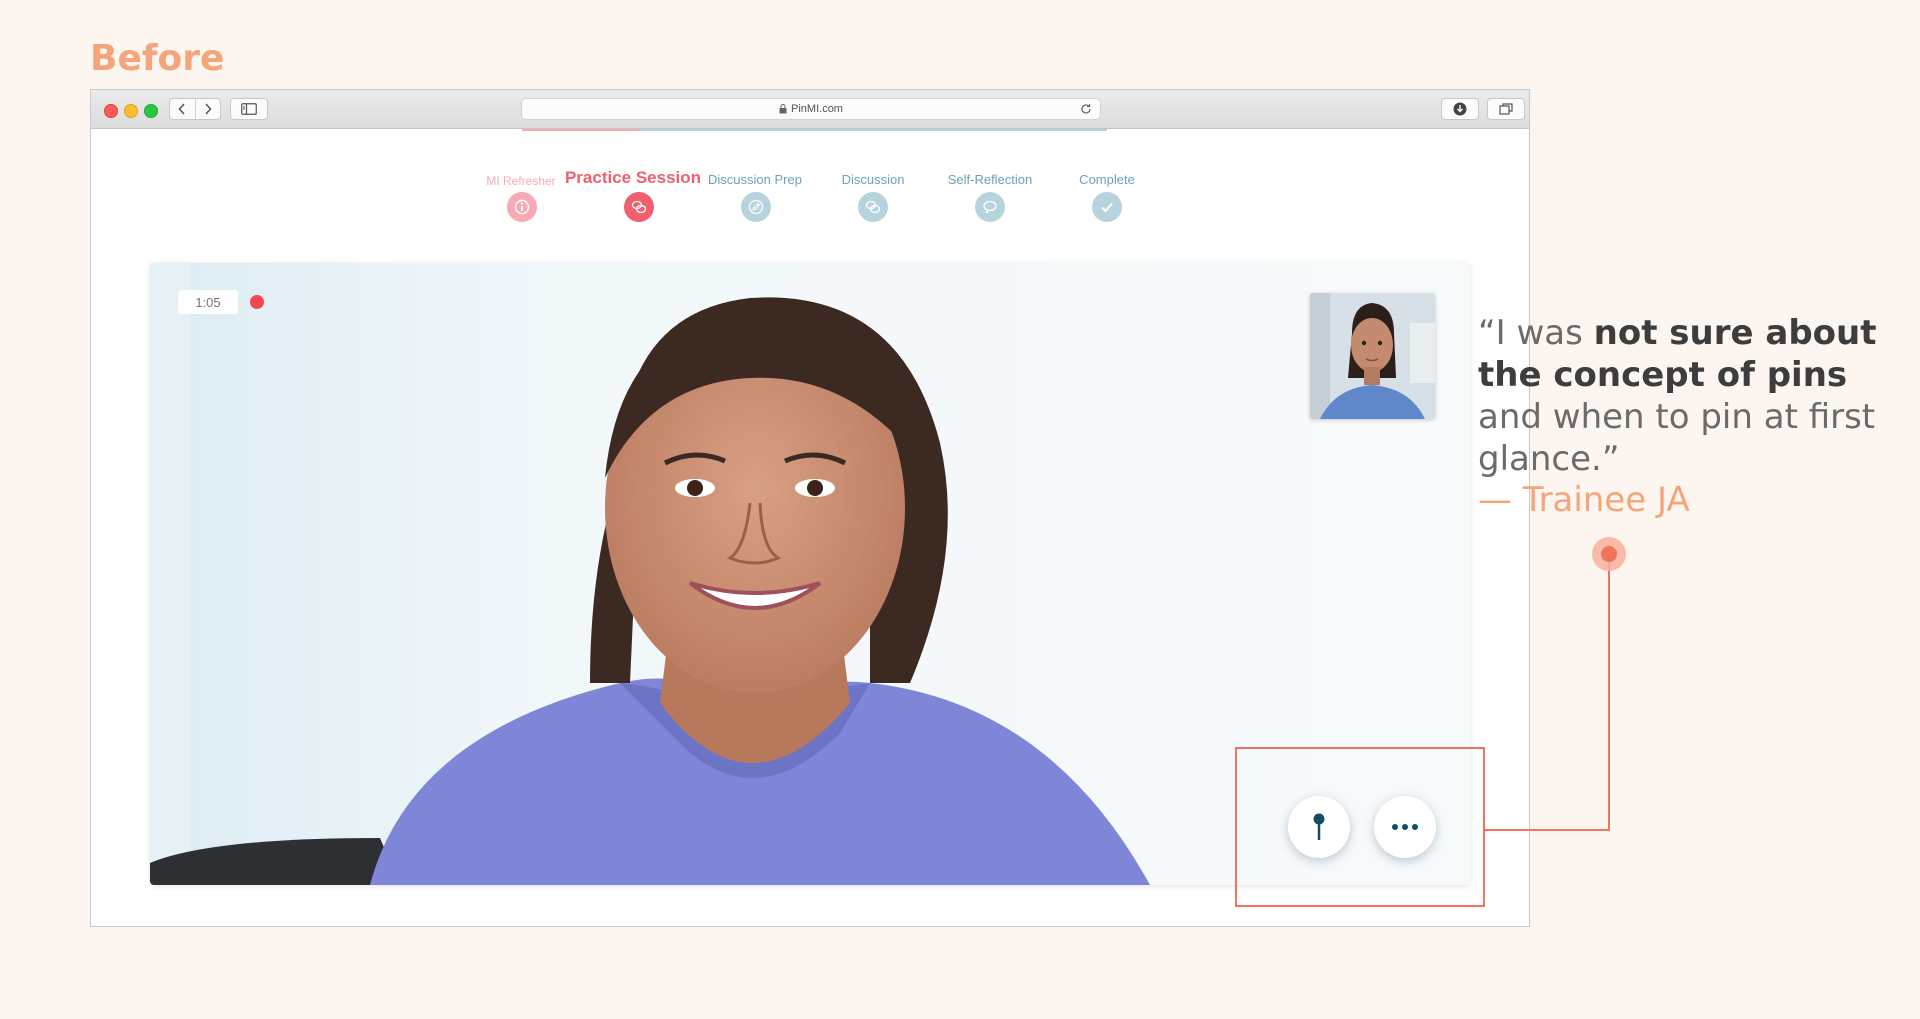 The image size is (1920, 1019). What do you see at coordinates (1536, 333) in the screenshot?
I see `quote-text-start: “I was` at bounding box center [1536, 333].